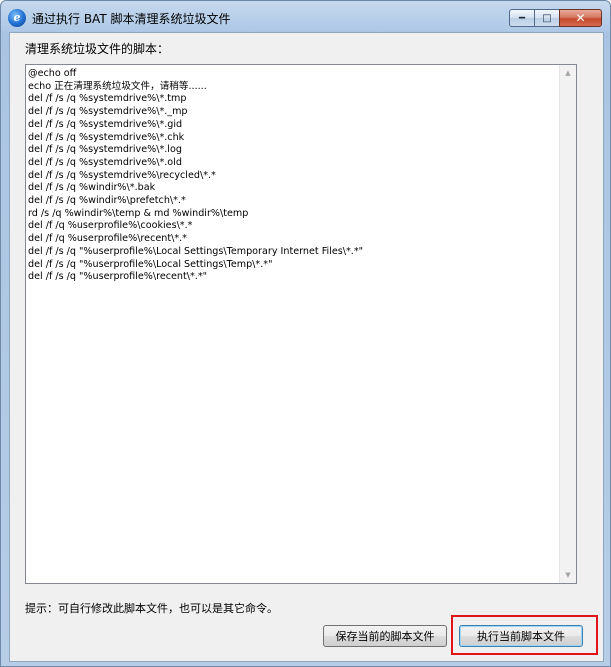  Describe the element at coordinates (568, 575) in the screenshot. I see `scroll-down-arrow-icon: ▼` at that location.